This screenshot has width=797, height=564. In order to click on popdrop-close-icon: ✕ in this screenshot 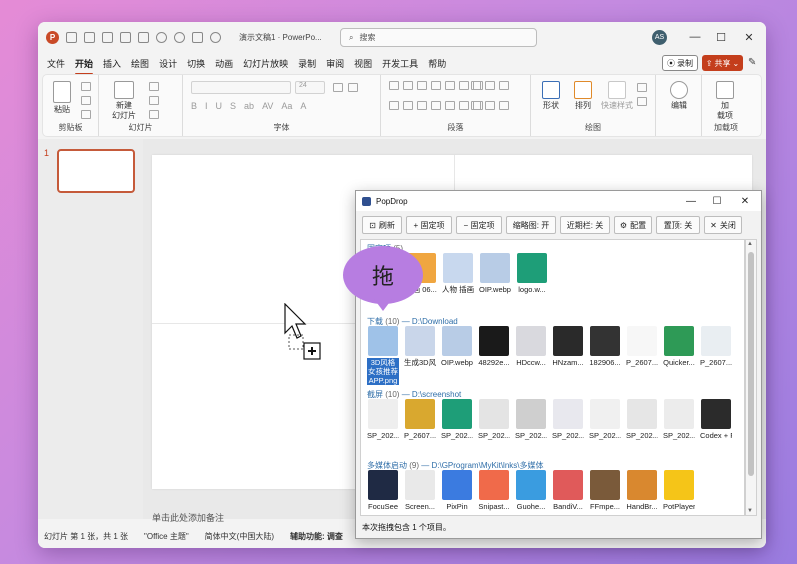, I will do `click(745, 201)`.